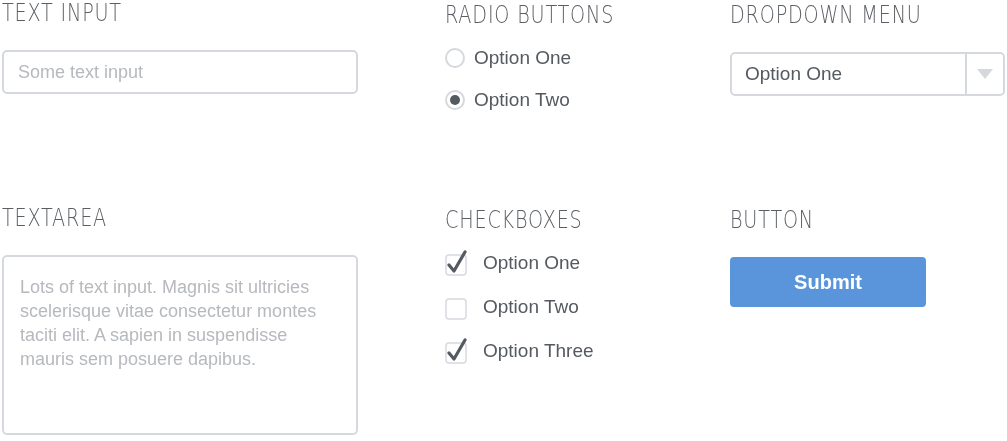 The height and width of the screenshot is (441, 1007). Describe the element at coordinates (772, 220) in the screenshot. I see `section-heading: BUTTON` at that location.